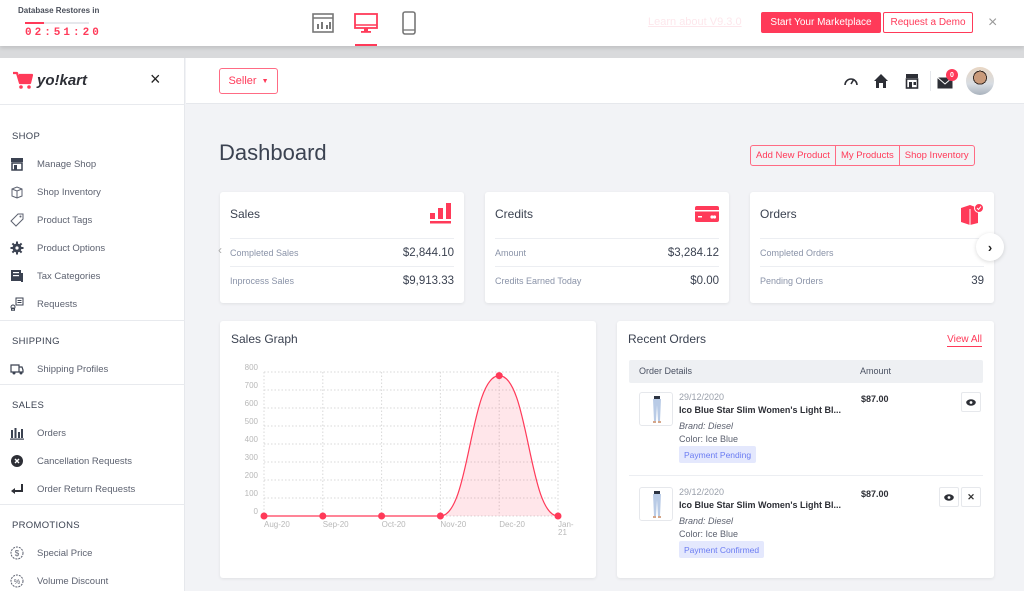  What do you see at coordinates (17, 276) in the screenshot?
I see `receipt-icon` at bounding box center [17, 276].